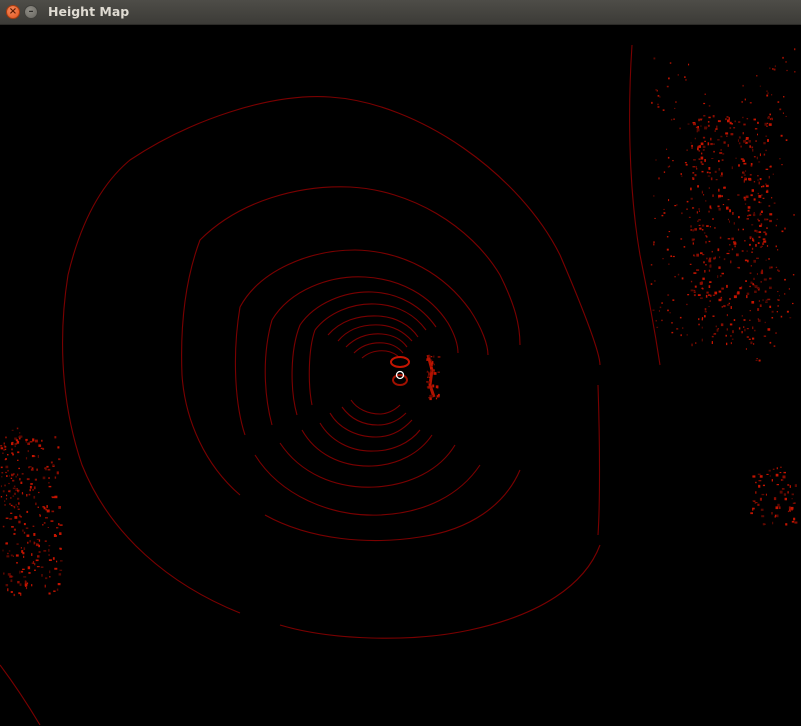  Describe the element at coordinates (13, 12) in the screenshot. I see `close-button: ×` at that location.